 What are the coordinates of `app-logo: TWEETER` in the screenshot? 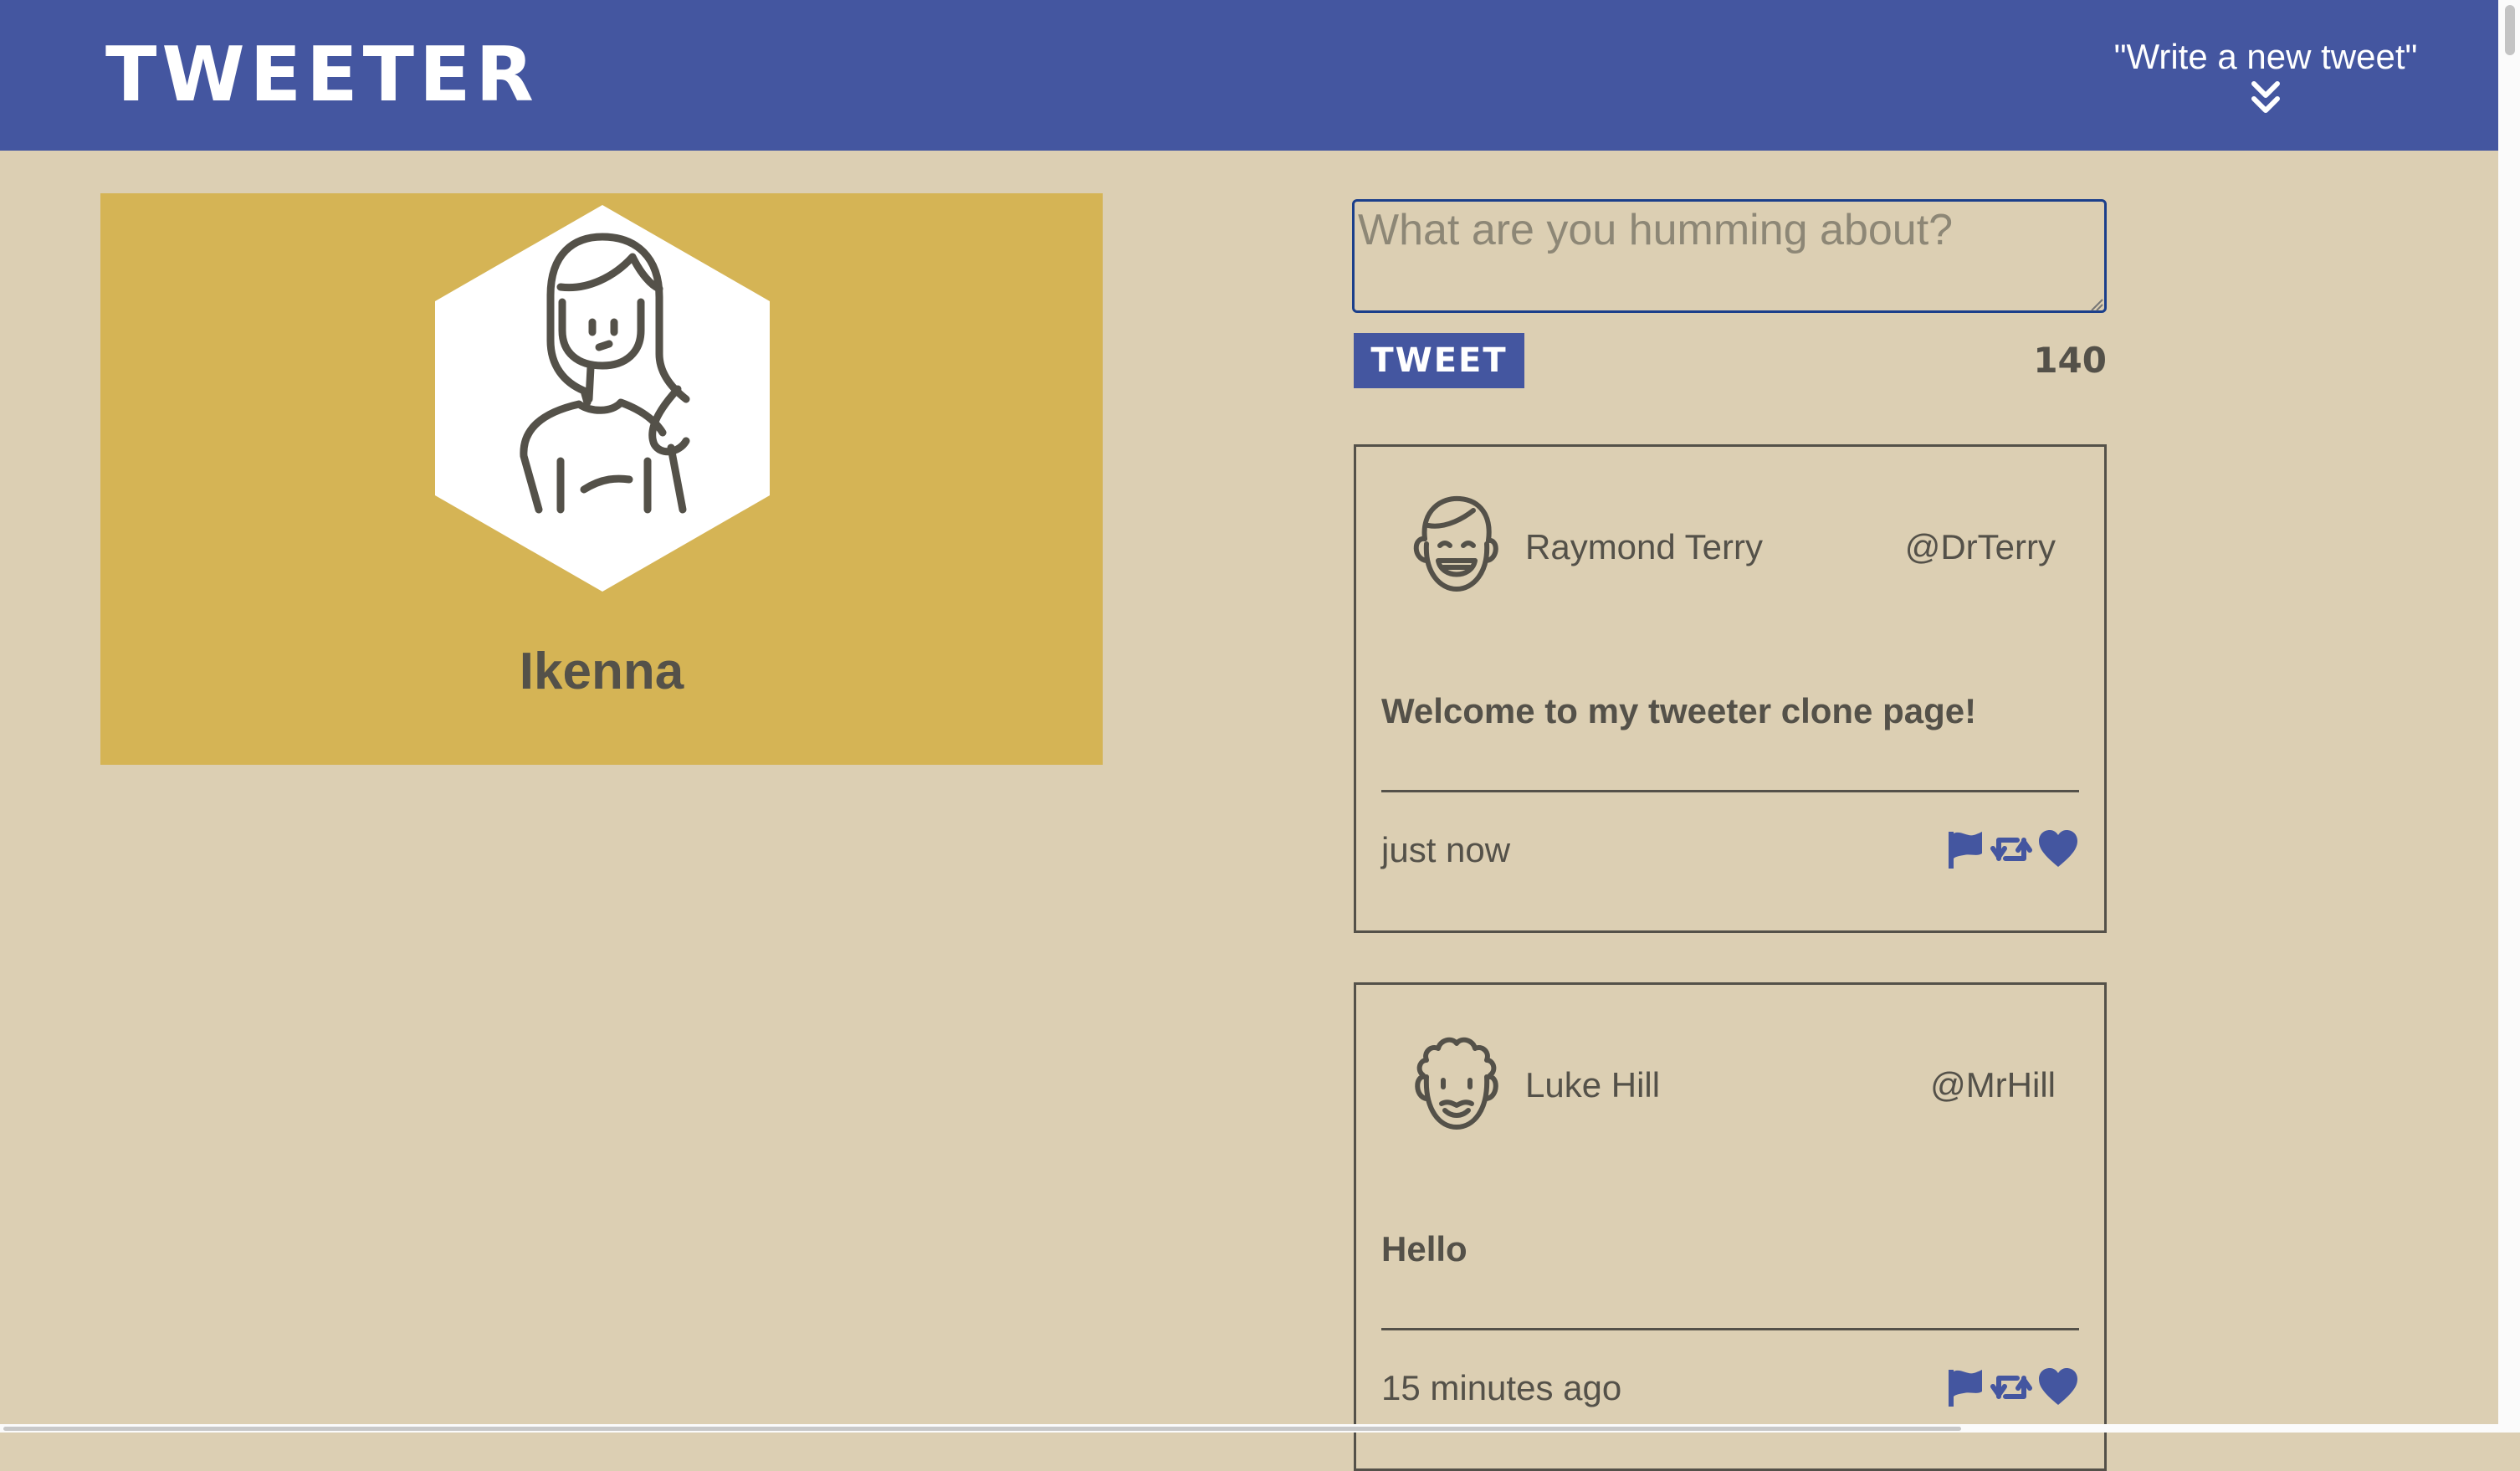 It's located at (322, 75).